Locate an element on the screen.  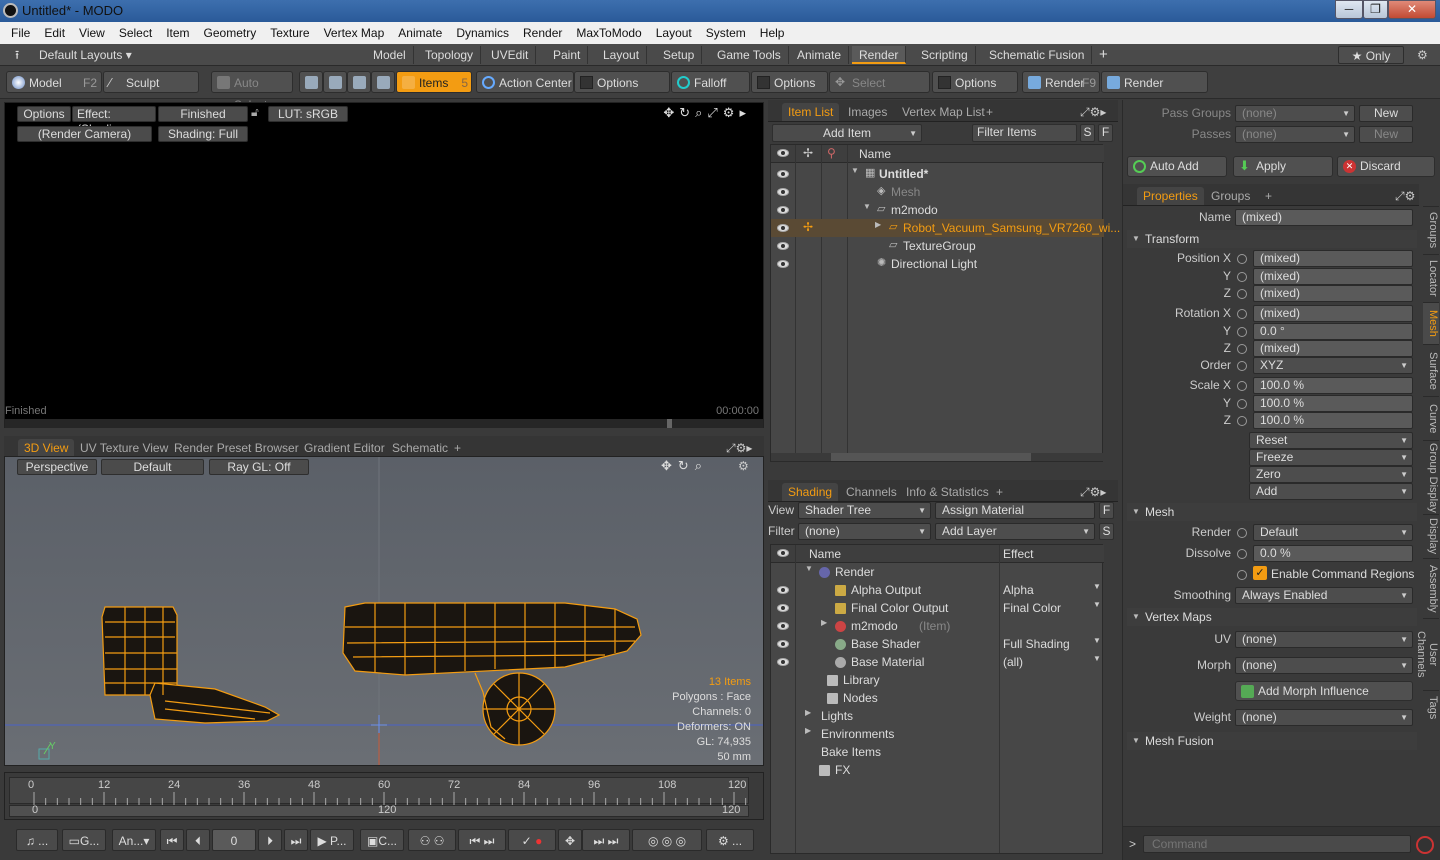
enable-command-regions-checkbox: ✓ is located at coordinates (1260, 573).